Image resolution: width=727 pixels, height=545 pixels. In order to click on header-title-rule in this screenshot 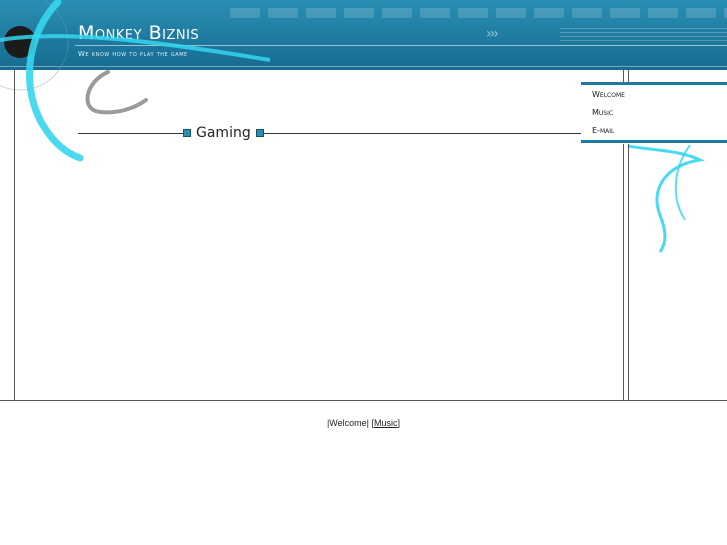, I will do `click(401, 45)`.